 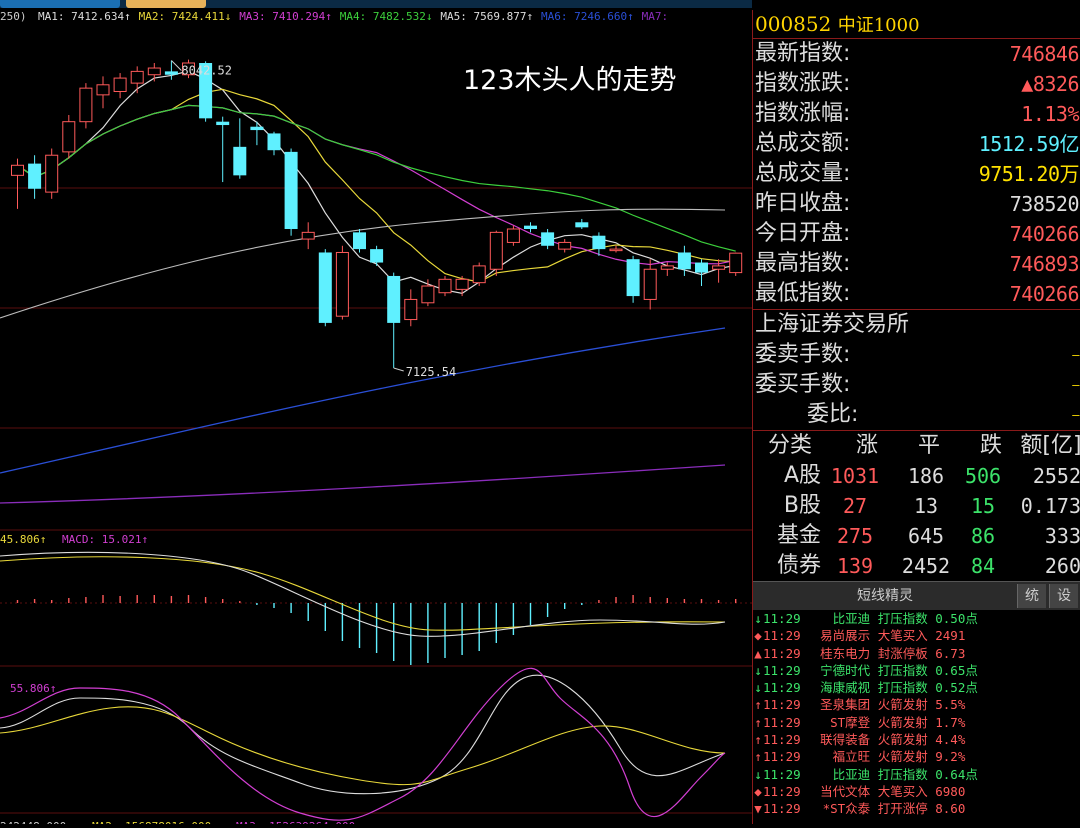 I want to click on stats-col-amount: 额[亿], so click(x=1050, y=445).